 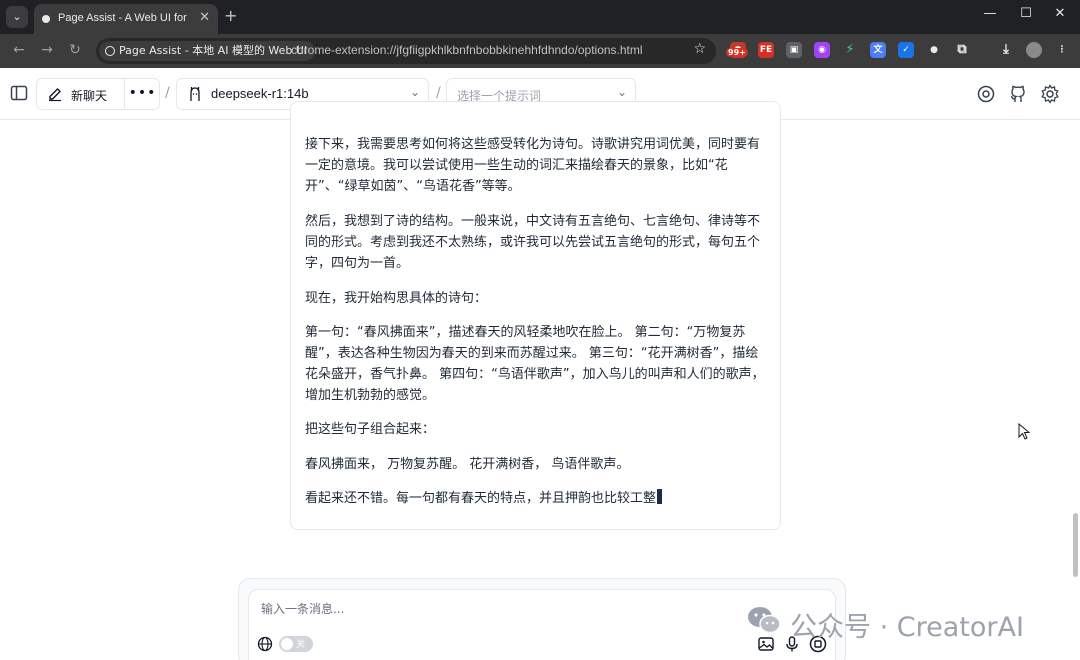 What do you see at coordinates (195, 94) in the screenshot?
I see `ollama-icon` at bounding box center [195, 94].